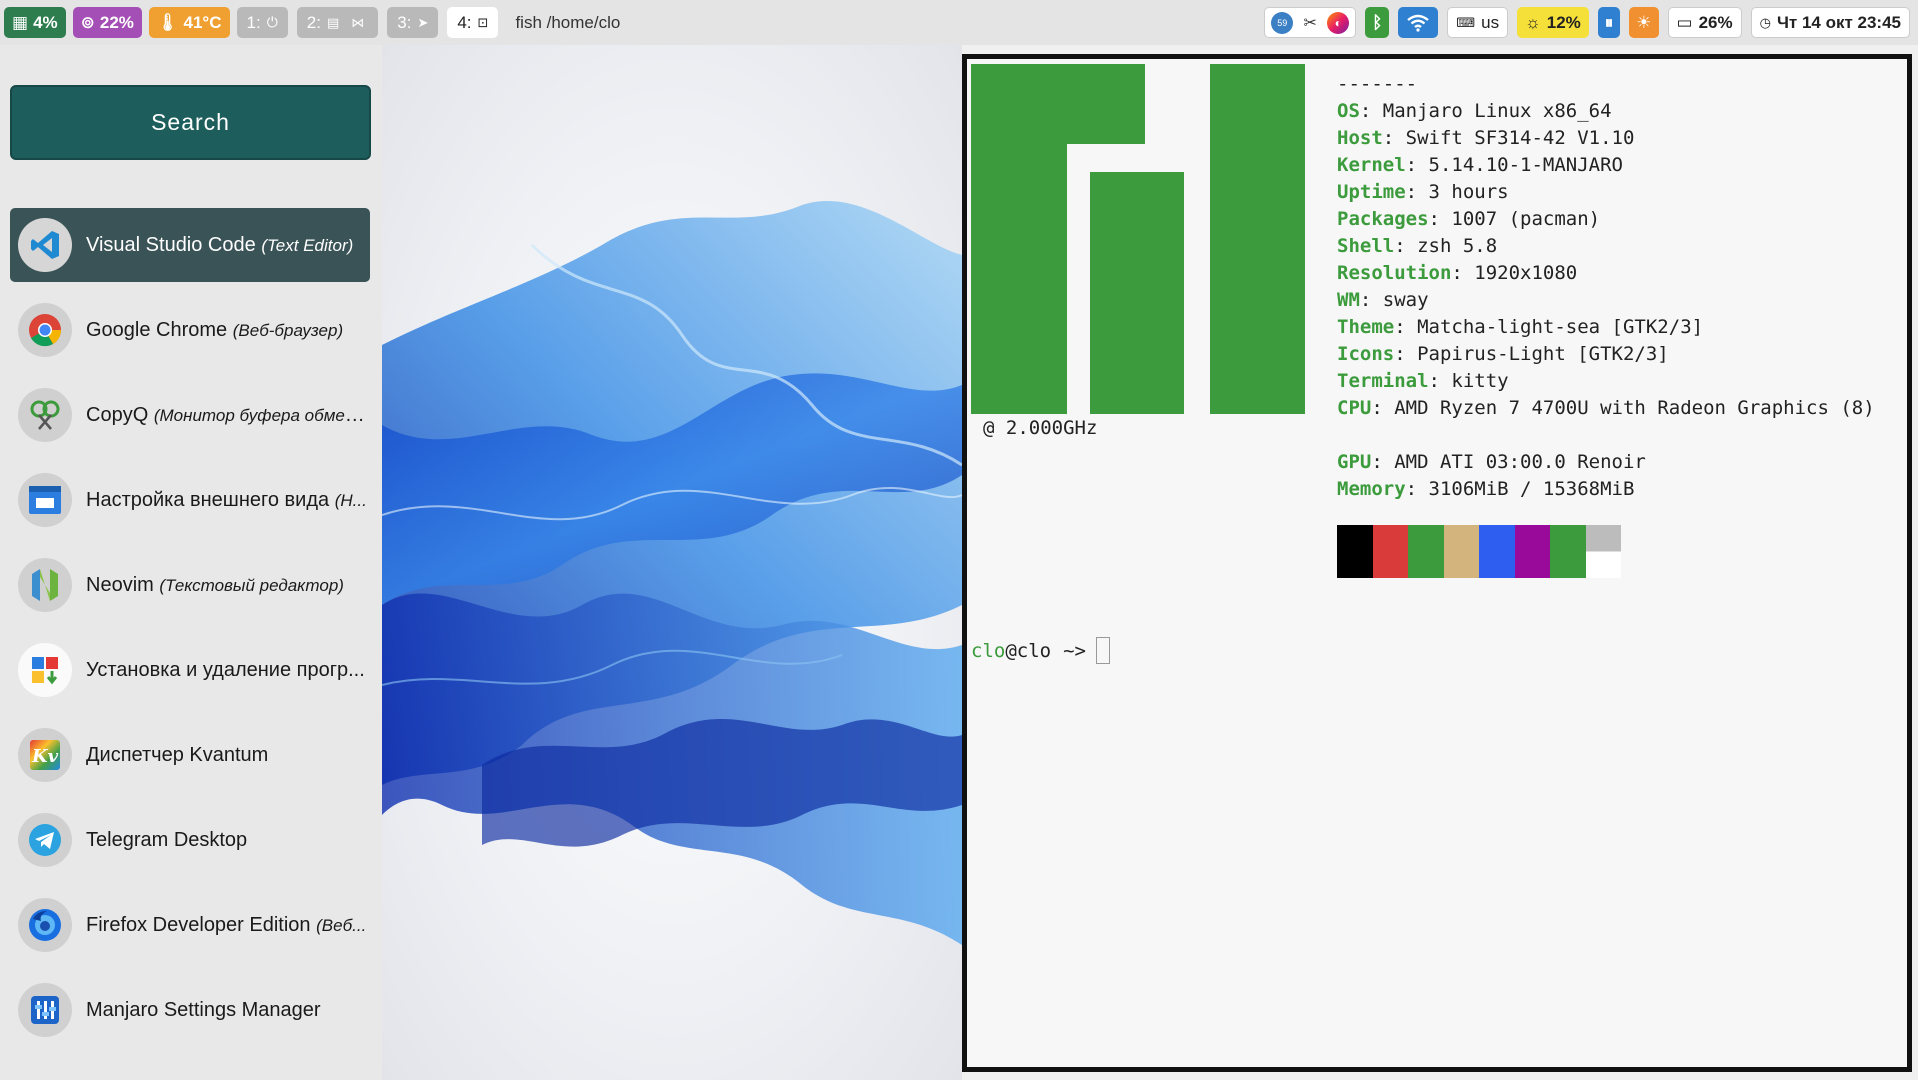 The height and width of the screenshot is (1080, 1918). I want to click on memory-icon: ⊚, so click(87, 22).